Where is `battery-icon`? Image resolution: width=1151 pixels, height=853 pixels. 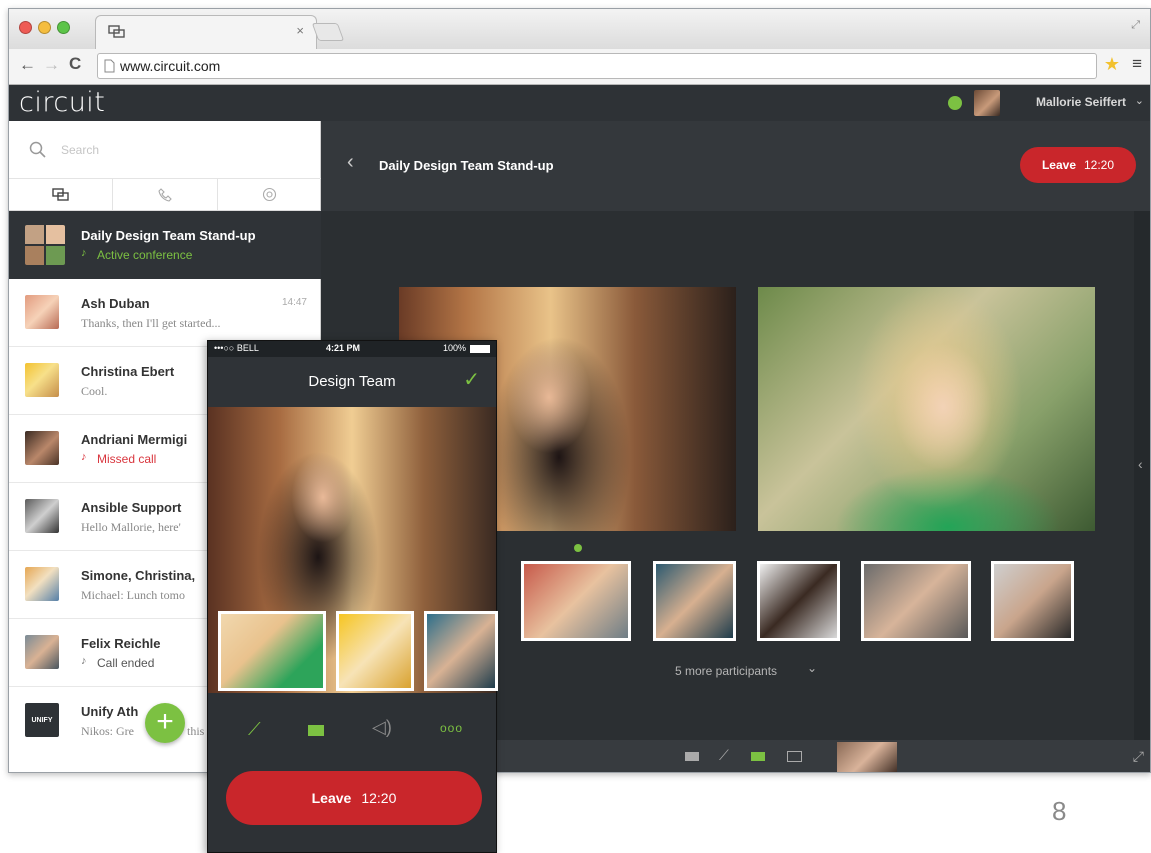
battery-icon is located at coordinates (480, 349).